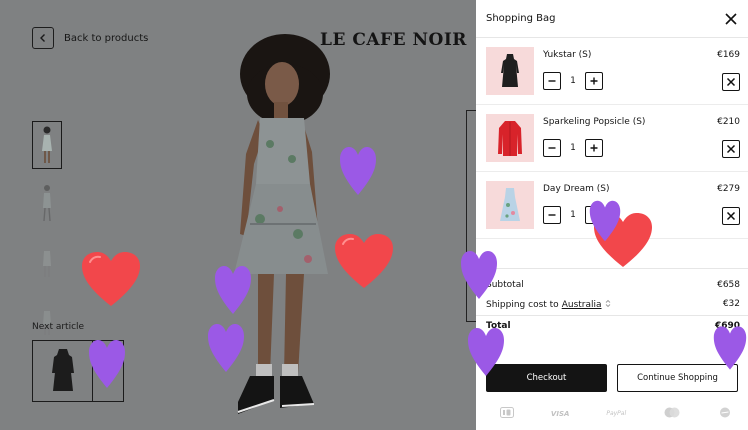  What do you see at coordinates (613, 326) in the screenshot?
I see `total-row: Total €690` at bounding box center [613, 326].